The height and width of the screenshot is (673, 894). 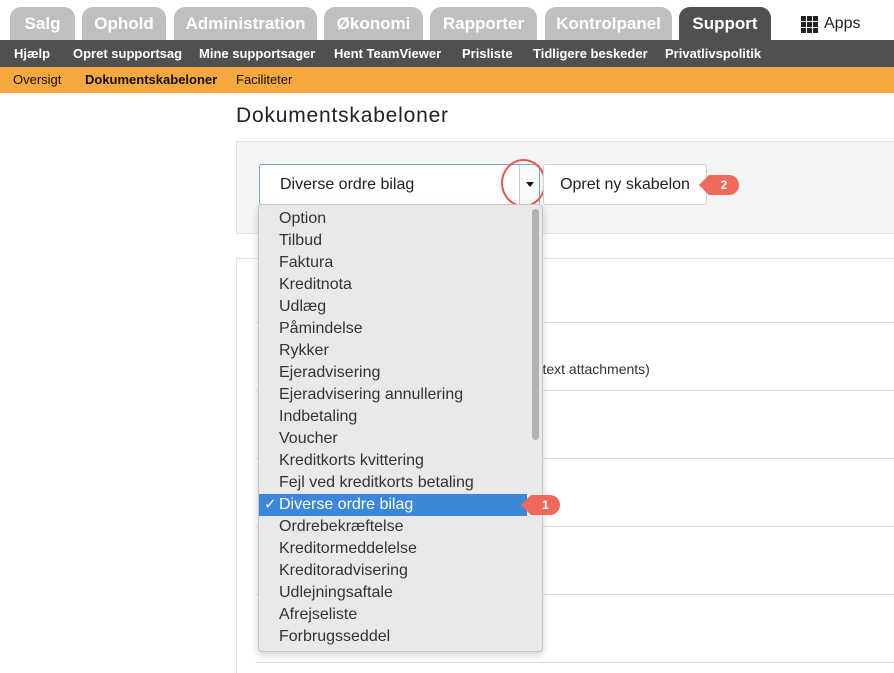 I want to click on option-ordrebekraeftelse: Ordrebekræftelse, so click(x=393, y=527).